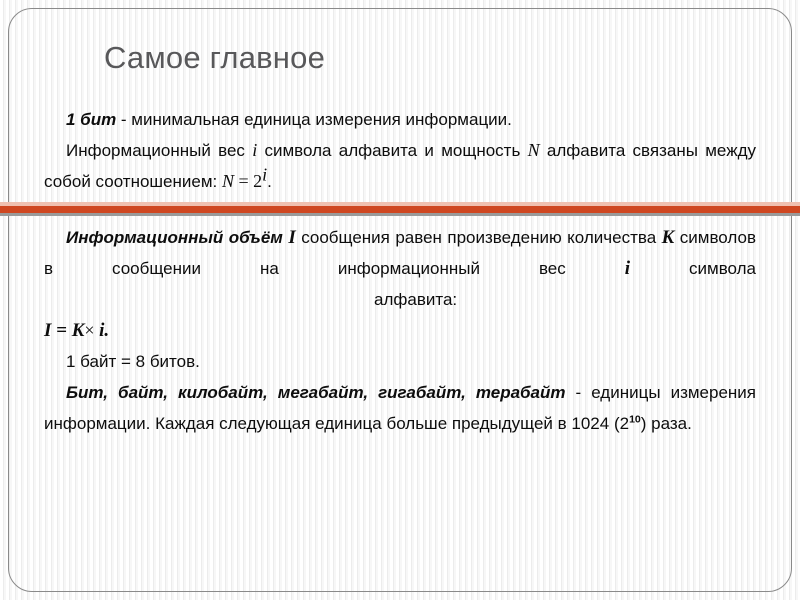 The height and width of the screenshot is (600, 800). Describe the element at coordinates (635, 419) in the screenshot. I see `exponent-ten: 10` at that location.